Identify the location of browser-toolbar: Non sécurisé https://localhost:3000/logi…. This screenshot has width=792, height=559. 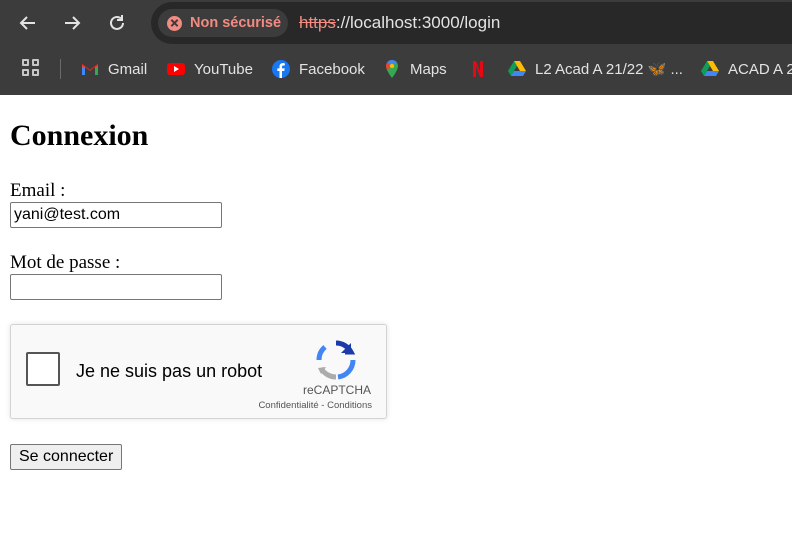
(396, 23).